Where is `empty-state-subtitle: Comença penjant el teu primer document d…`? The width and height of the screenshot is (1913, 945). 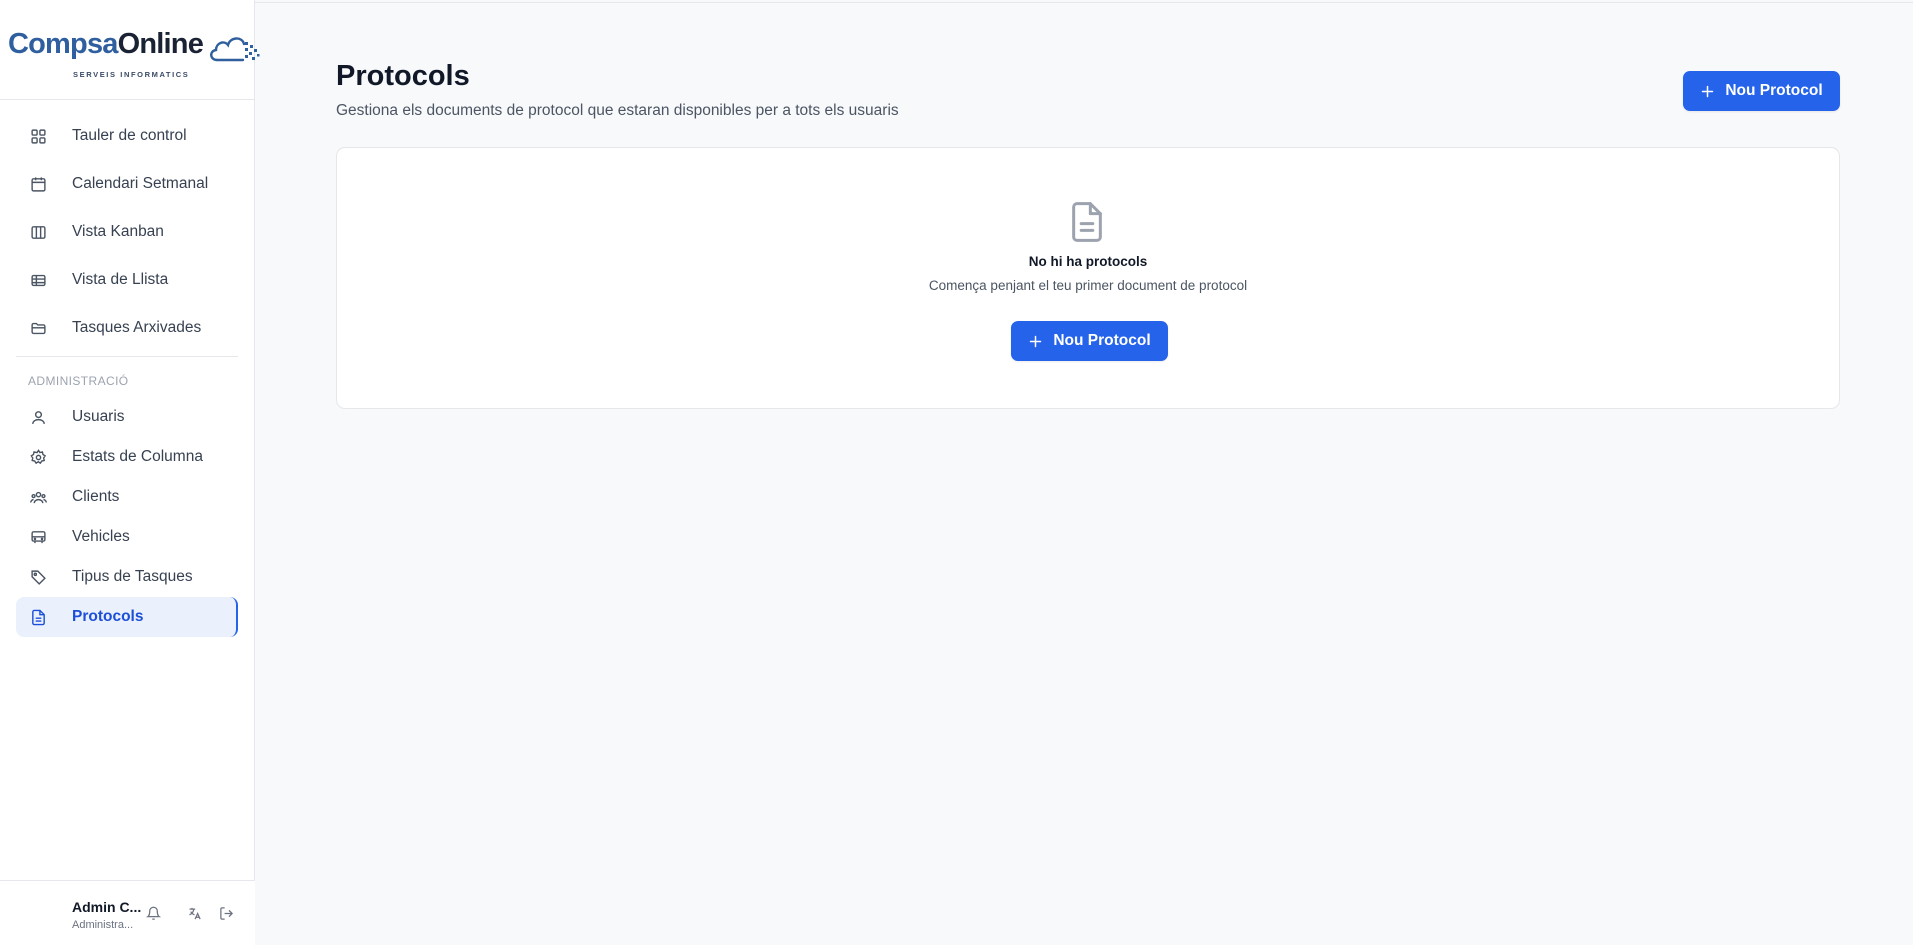 empty-state-subtitle: Comença penjant el teu primer document d… is located at coordinates (1088, 285).